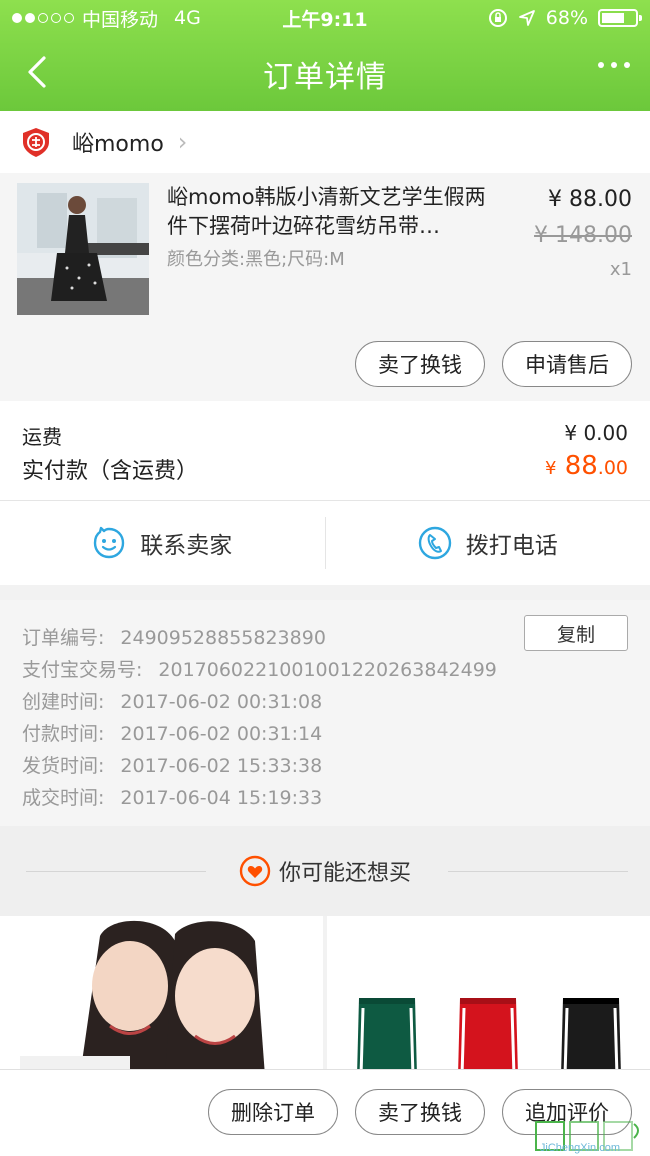 The width and height of the screenshot is (650, 1156). I want to click on paid-label: 实付款（含运费）, so click(110, 471).